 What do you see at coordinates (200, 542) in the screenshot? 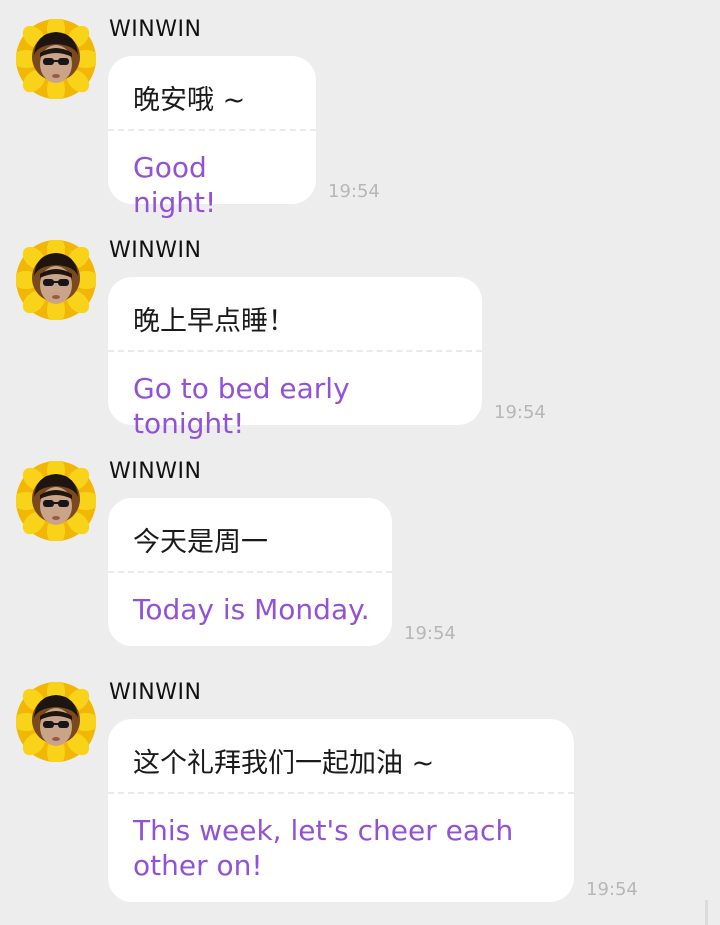
I see `original-text: 今天是周一` at bounding box center [200, 542].